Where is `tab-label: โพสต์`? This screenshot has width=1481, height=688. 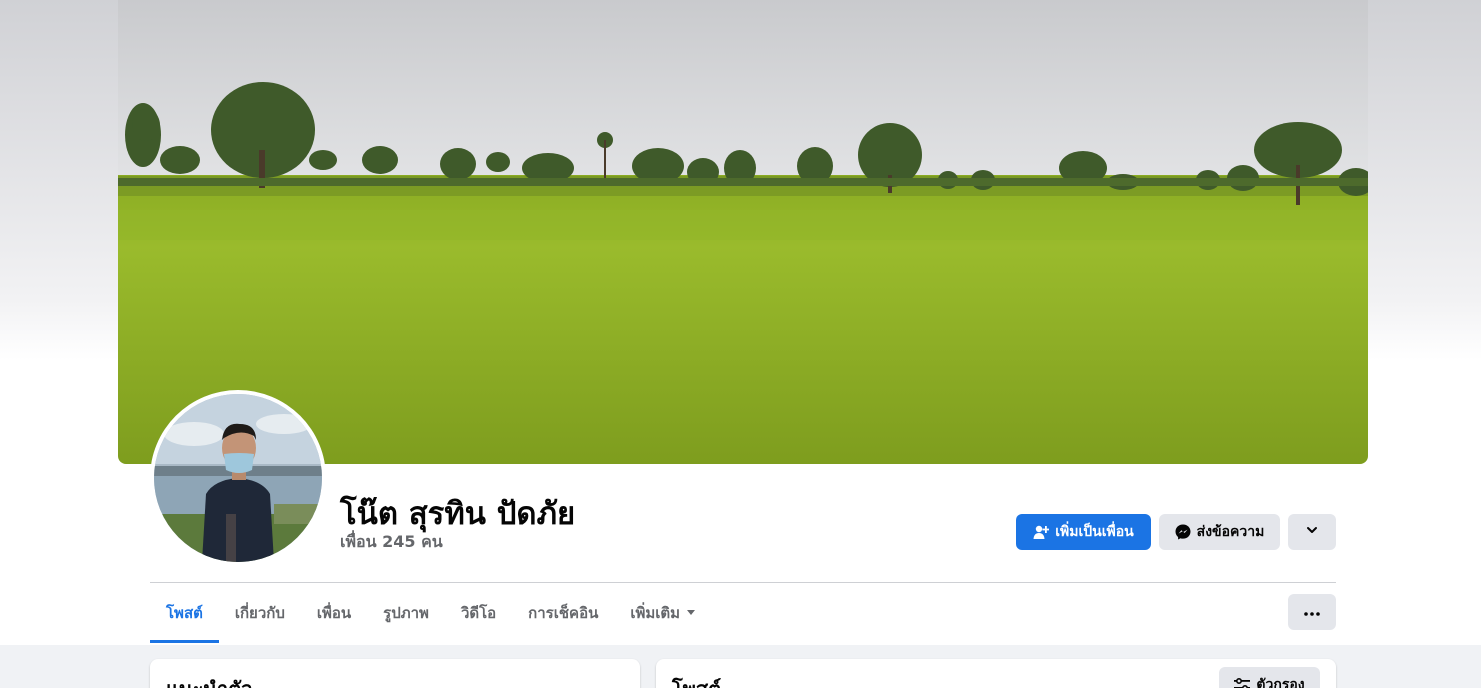
tab-label: โพสต์ is located at coordinates (184, 613).